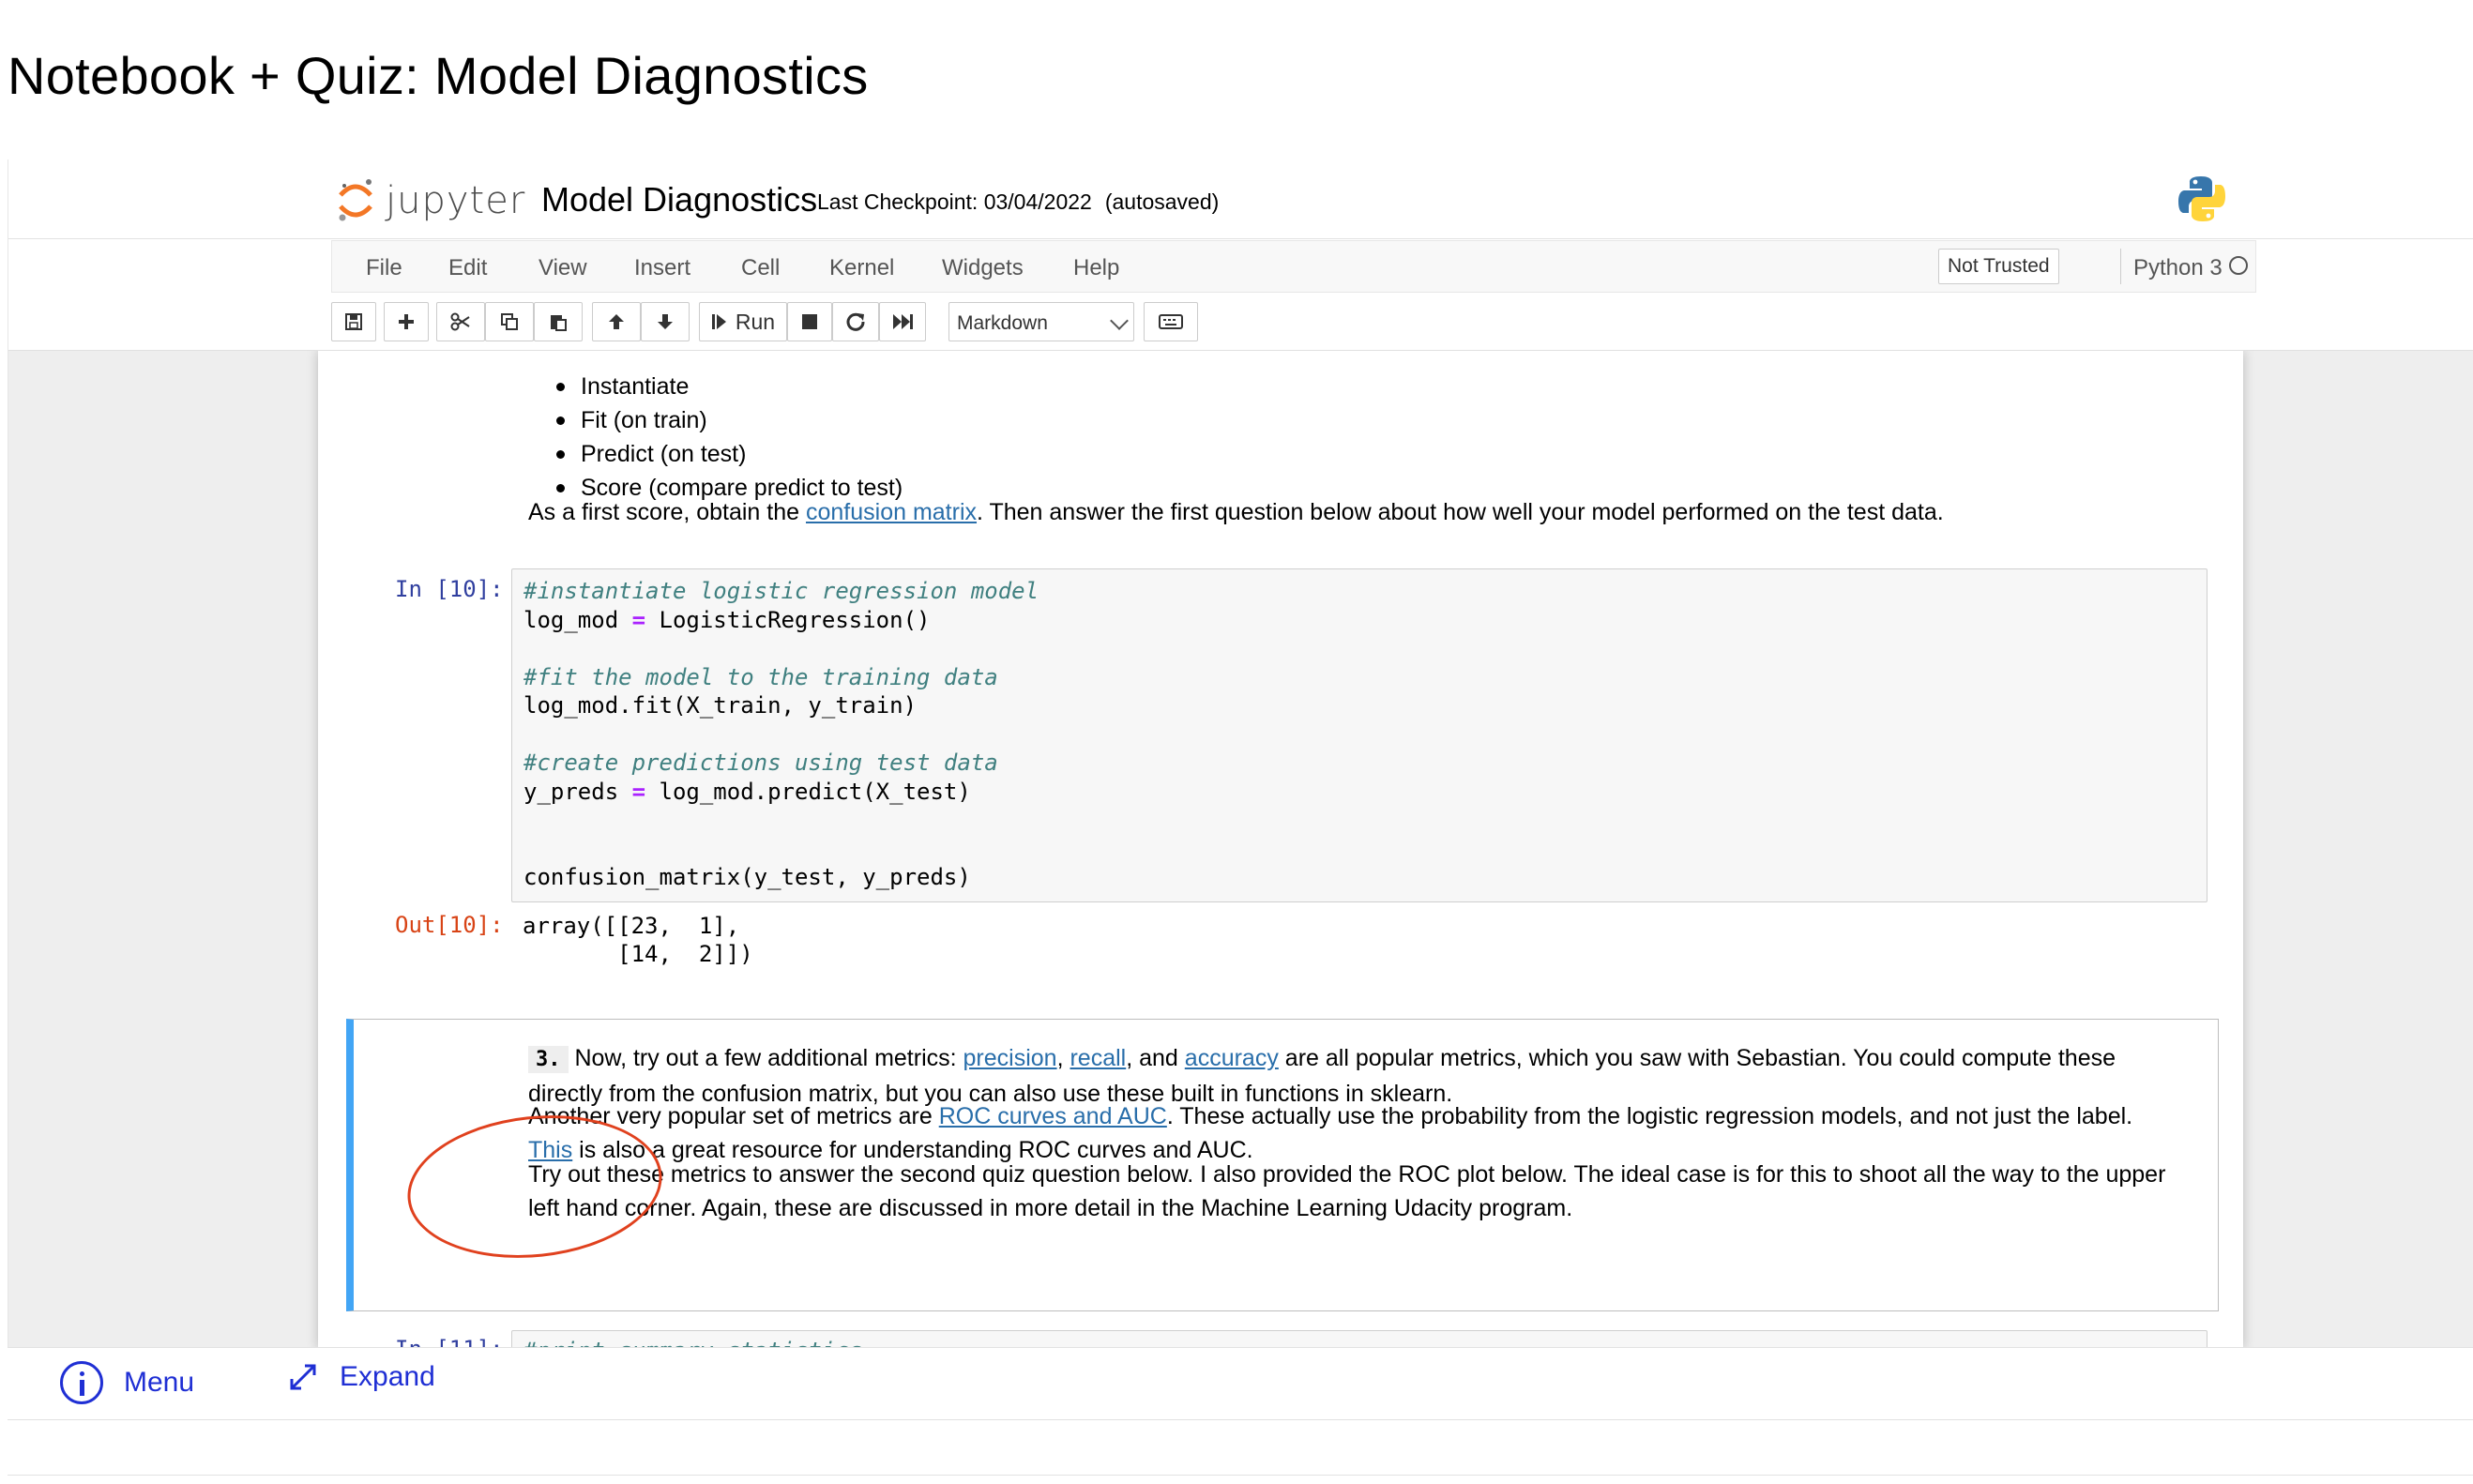  What do you see at coordinates (721, 706) in the screenshot?
I see `code-text: log_mod.fit(X_train, y_train)` at bounding box center [721, 706].